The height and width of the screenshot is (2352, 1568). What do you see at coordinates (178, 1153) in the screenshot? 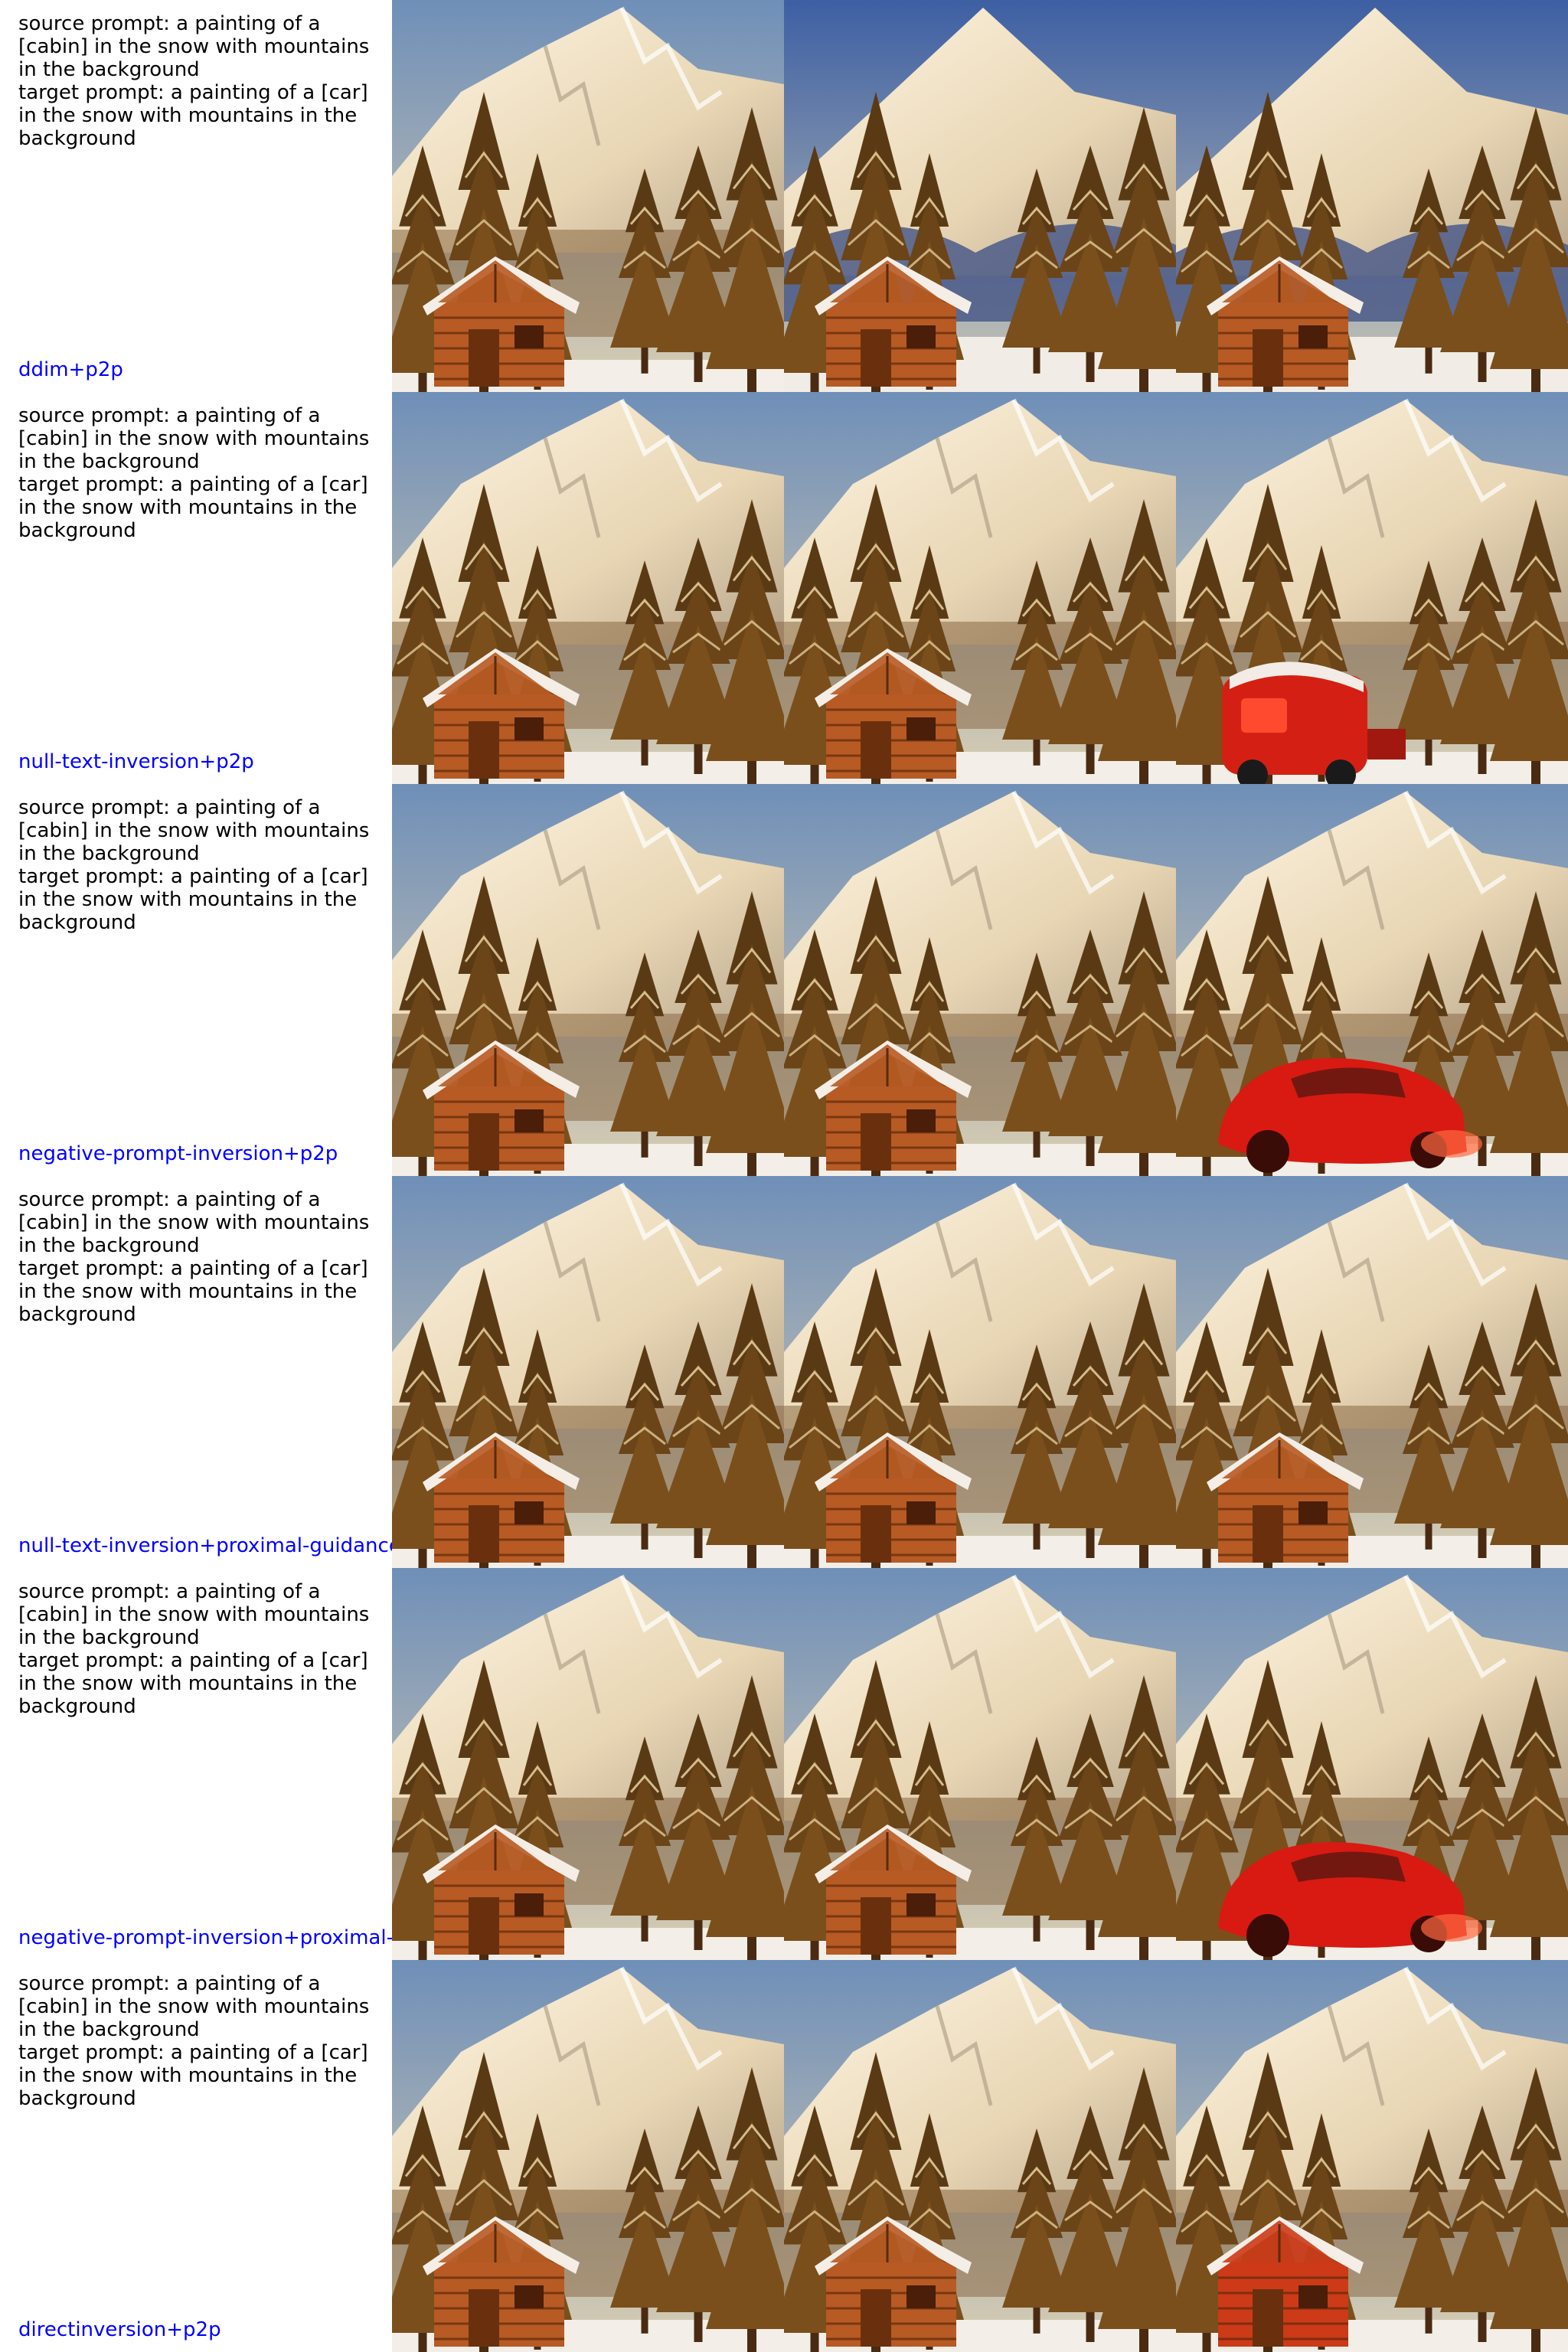
I see `method-label: negative-prompt-inversion+p2p` at bounding box center [178, 1153].